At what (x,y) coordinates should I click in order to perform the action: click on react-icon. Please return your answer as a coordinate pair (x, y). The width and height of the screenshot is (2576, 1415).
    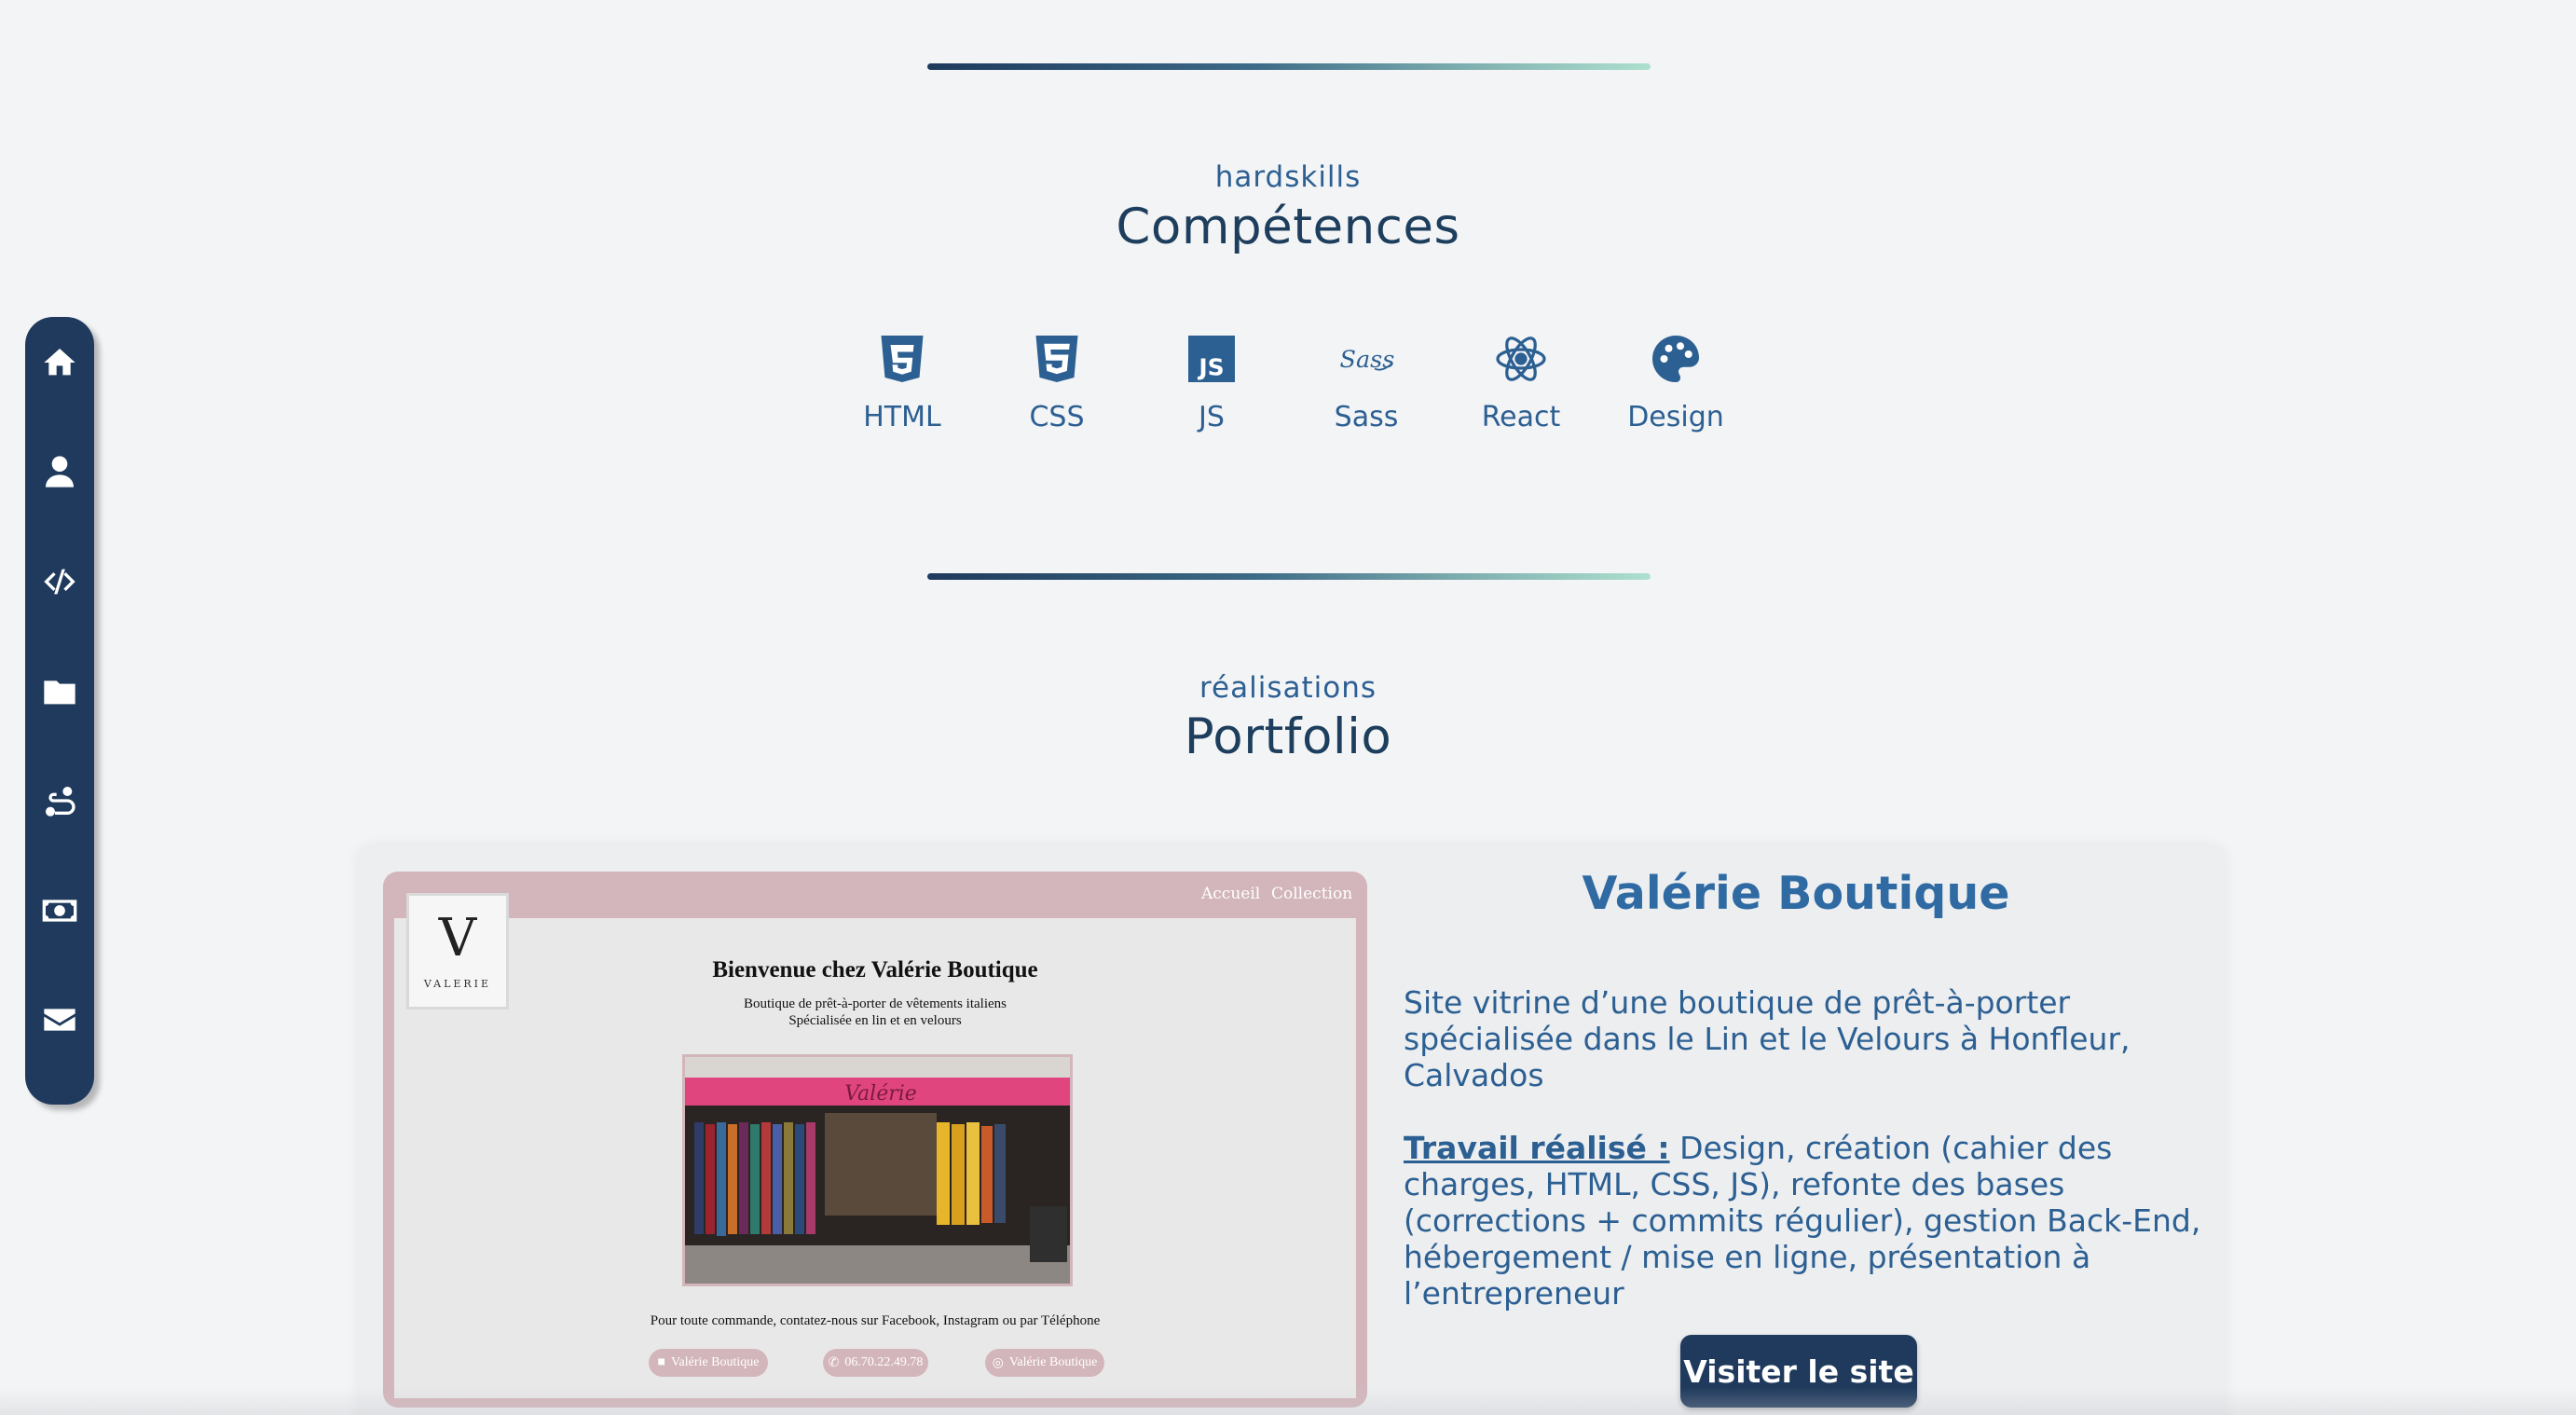
    Looking at the image, I should click on (1521, 359).